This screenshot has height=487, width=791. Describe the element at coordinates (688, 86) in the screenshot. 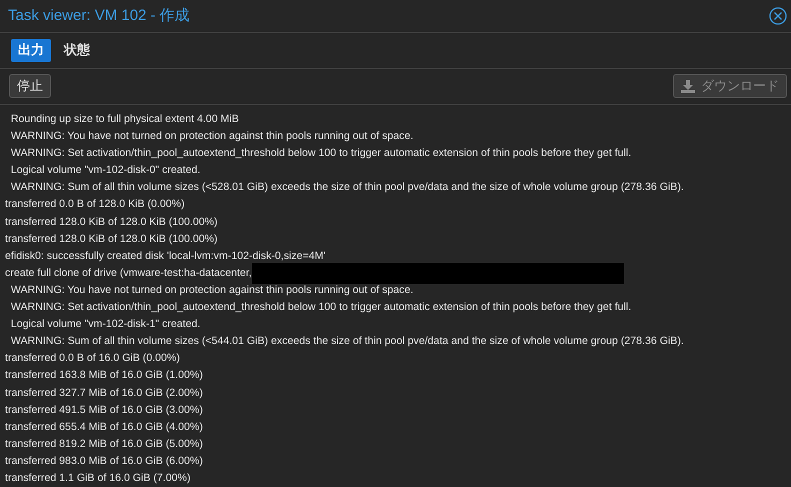

I see `download-icon` at that location.